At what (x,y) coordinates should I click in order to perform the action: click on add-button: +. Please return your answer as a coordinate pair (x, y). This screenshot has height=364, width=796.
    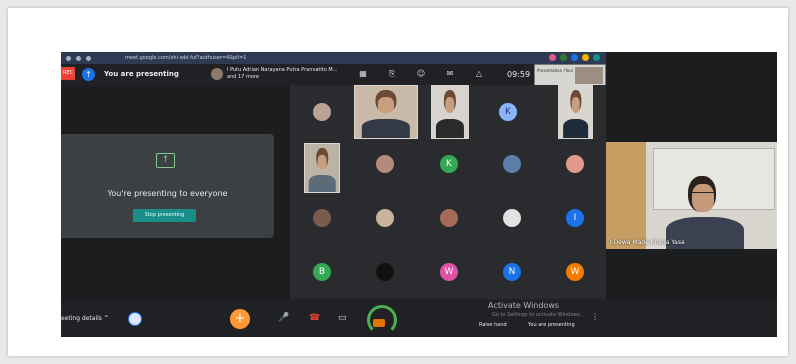
    Looking at the image, I should click on (240, 319).